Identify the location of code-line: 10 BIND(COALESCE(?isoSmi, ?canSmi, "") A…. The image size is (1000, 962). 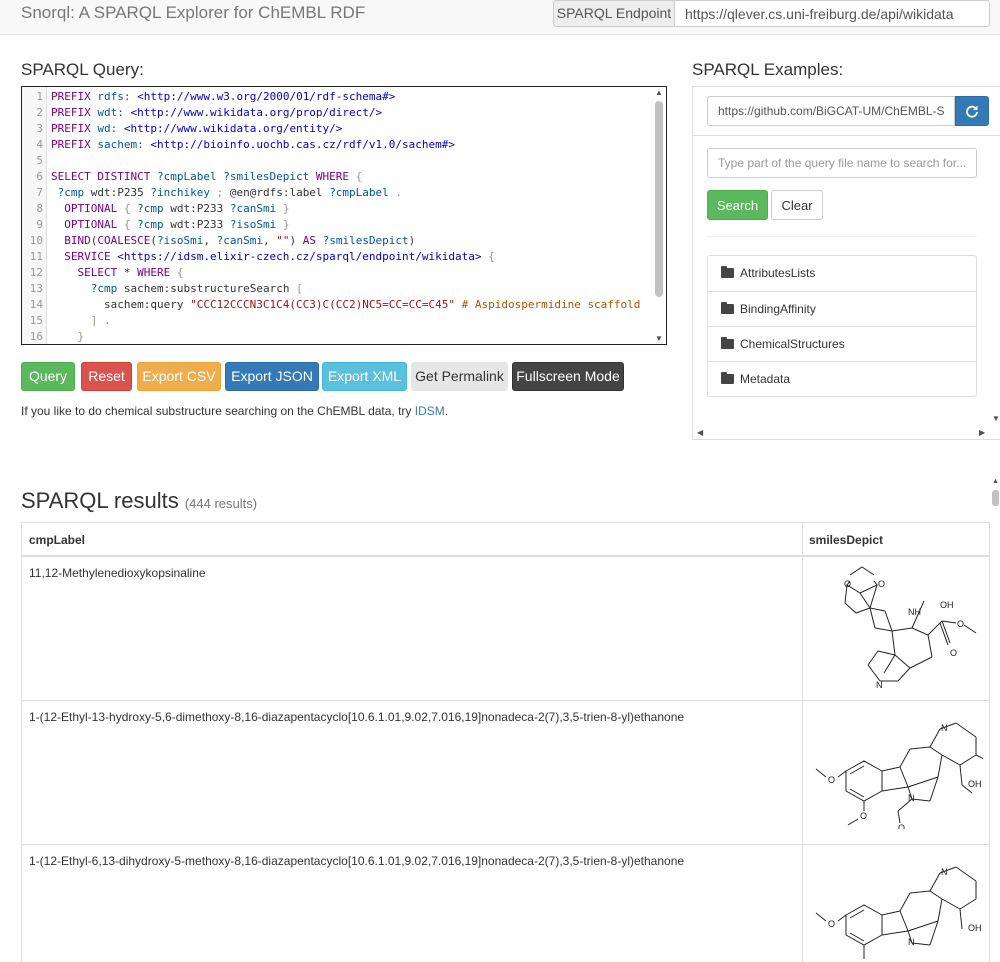
(338, 241).